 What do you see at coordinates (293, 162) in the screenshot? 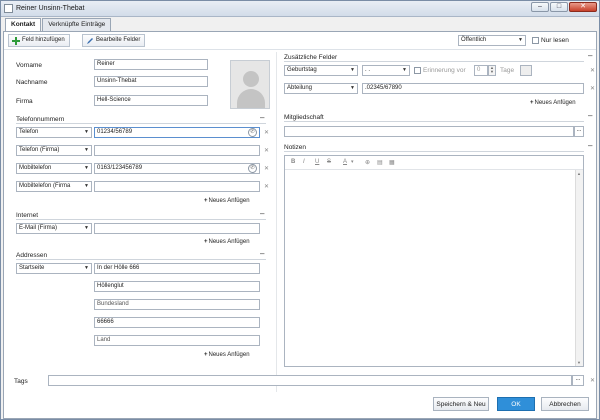
I see `bold-icon: B` at bounding box center [293, 162].